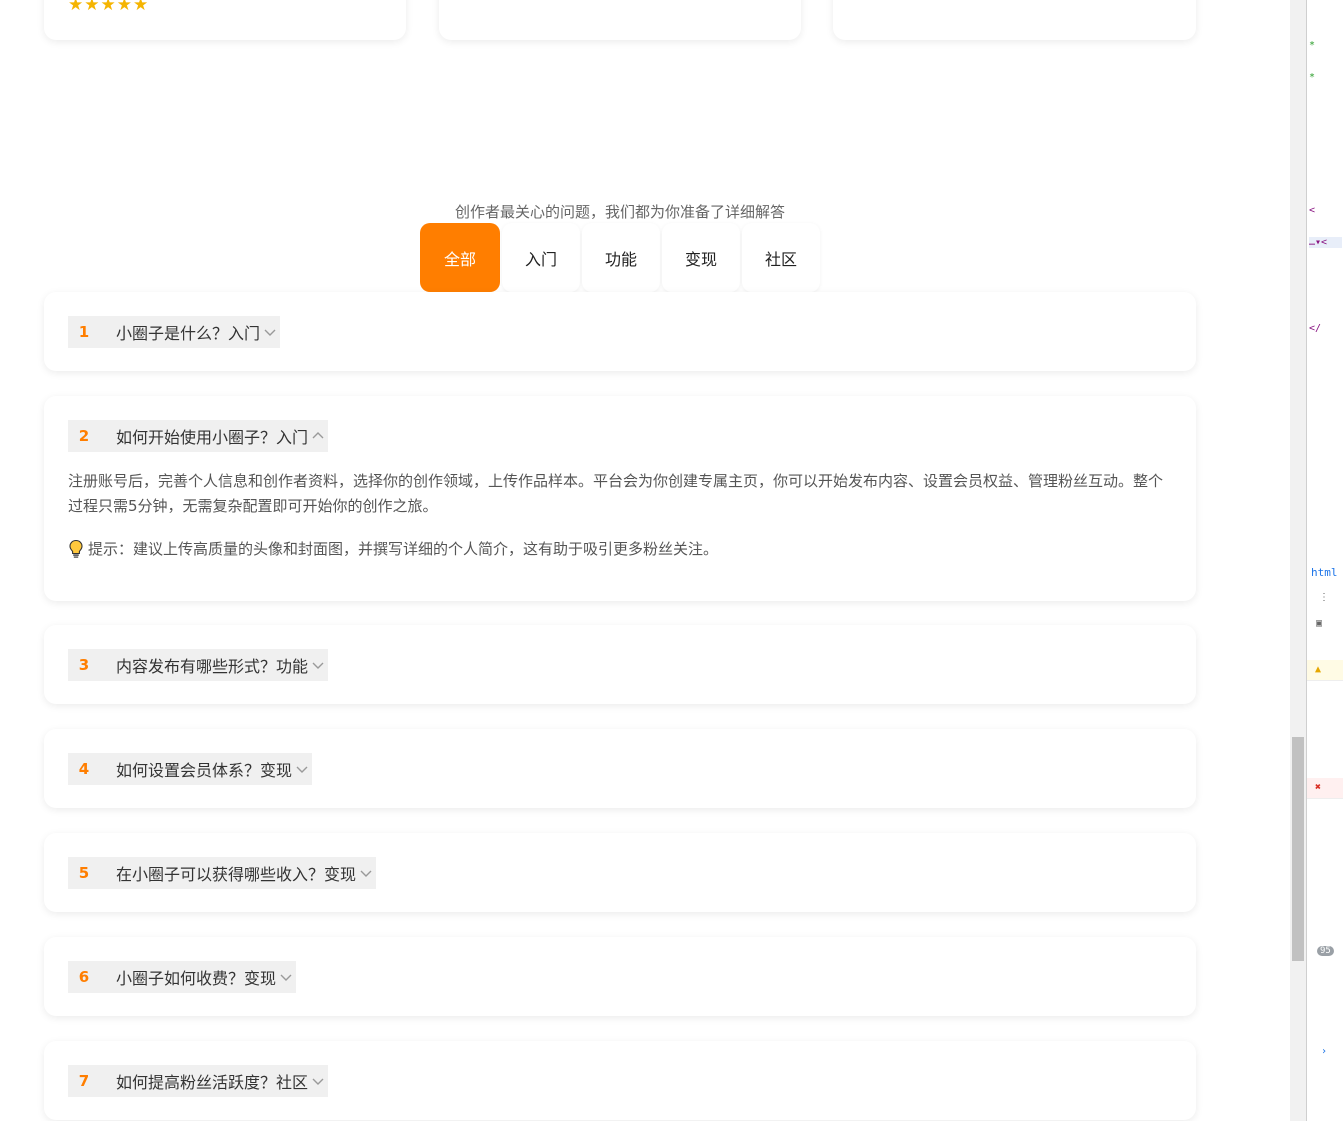 This screenshot has width=1343, height=1121. Describe the element at coordinates (109, 7) in the screenshot. I see `star-rating: ★★★★★` at that location.